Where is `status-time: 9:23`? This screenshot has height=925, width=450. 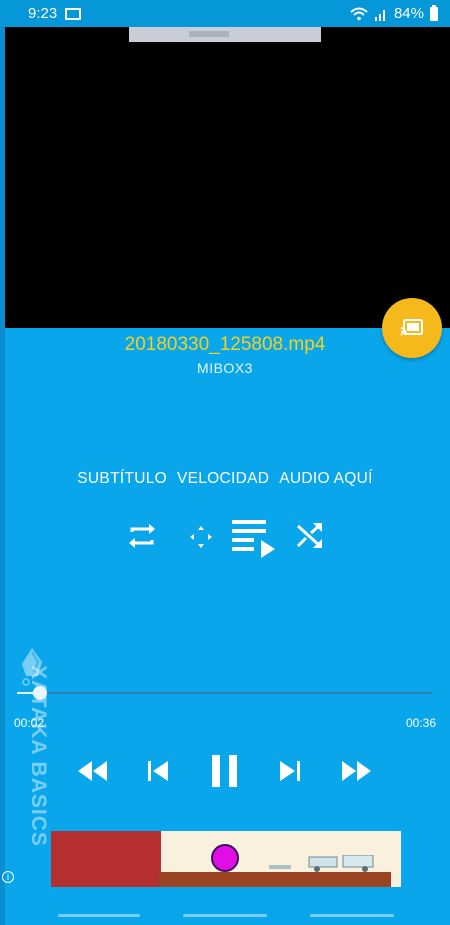 status-time: 9:23 is located at coordinates (43, 13).